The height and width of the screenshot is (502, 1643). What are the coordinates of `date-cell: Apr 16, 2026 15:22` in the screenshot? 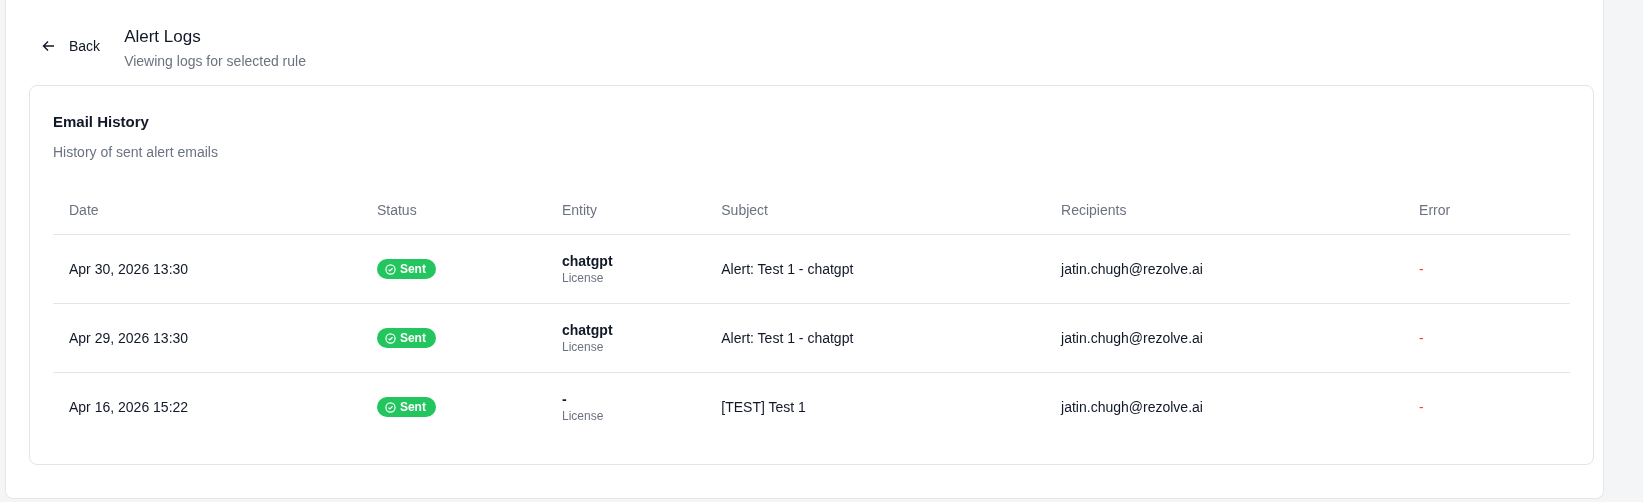 It's located at (129, 407).